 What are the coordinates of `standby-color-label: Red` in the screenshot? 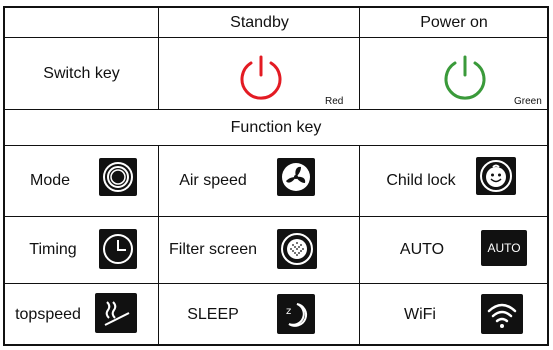 It's located at (334, 101).